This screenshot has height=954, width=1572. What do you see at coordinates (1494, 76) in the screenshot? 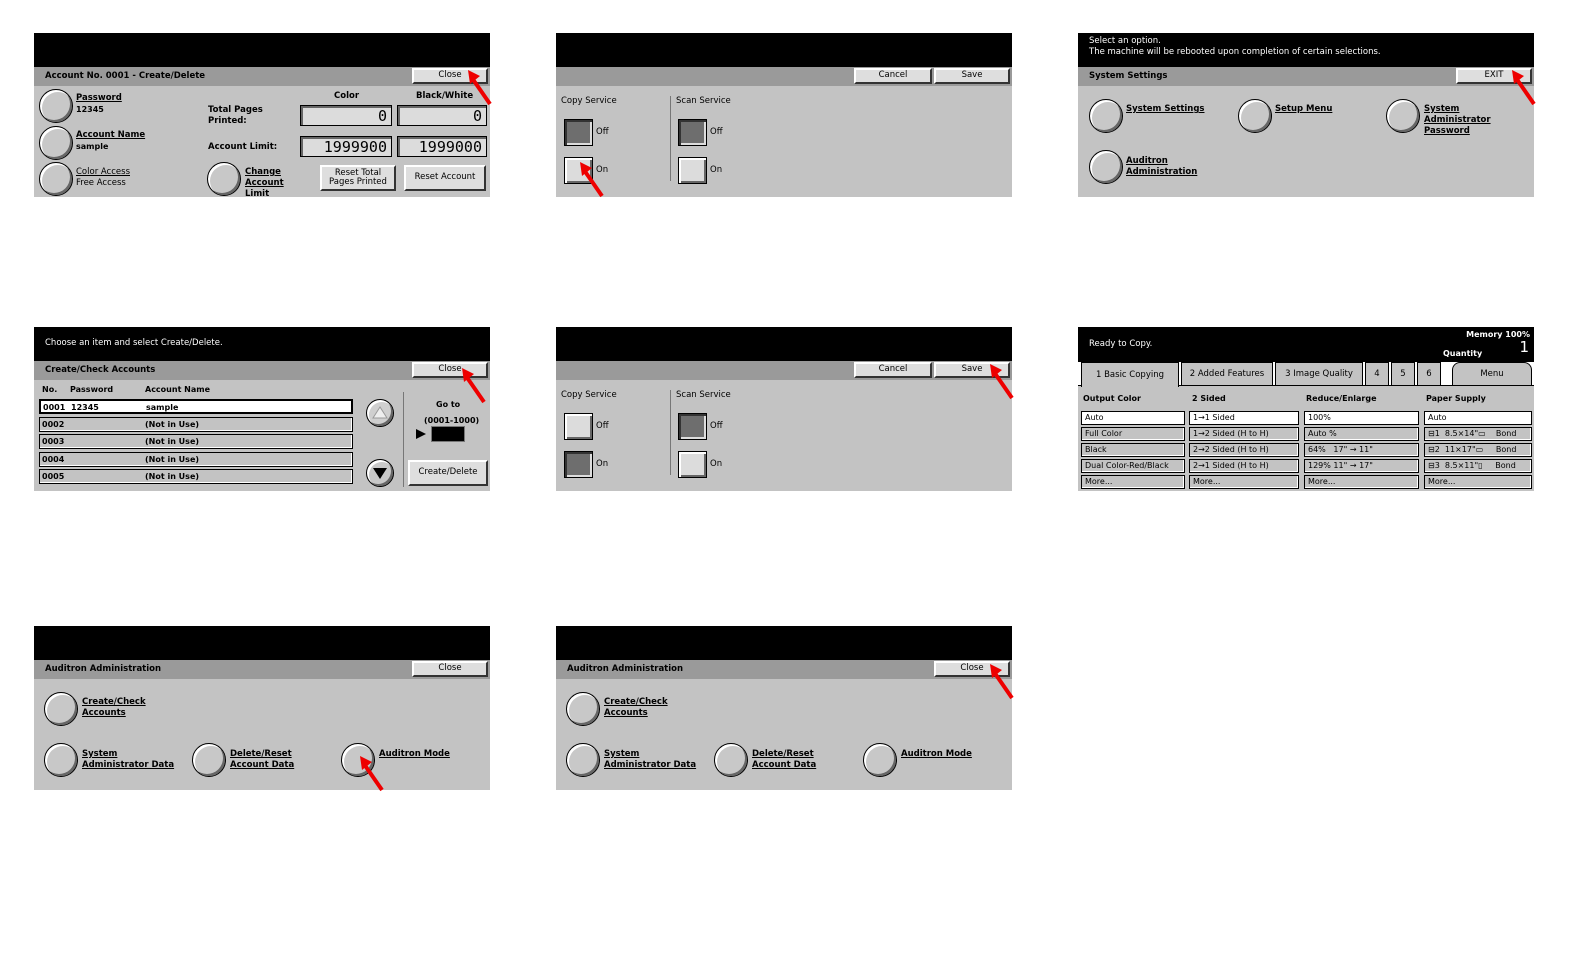
I see `exit-button: EXIT` at bounding box center [1494, 76].